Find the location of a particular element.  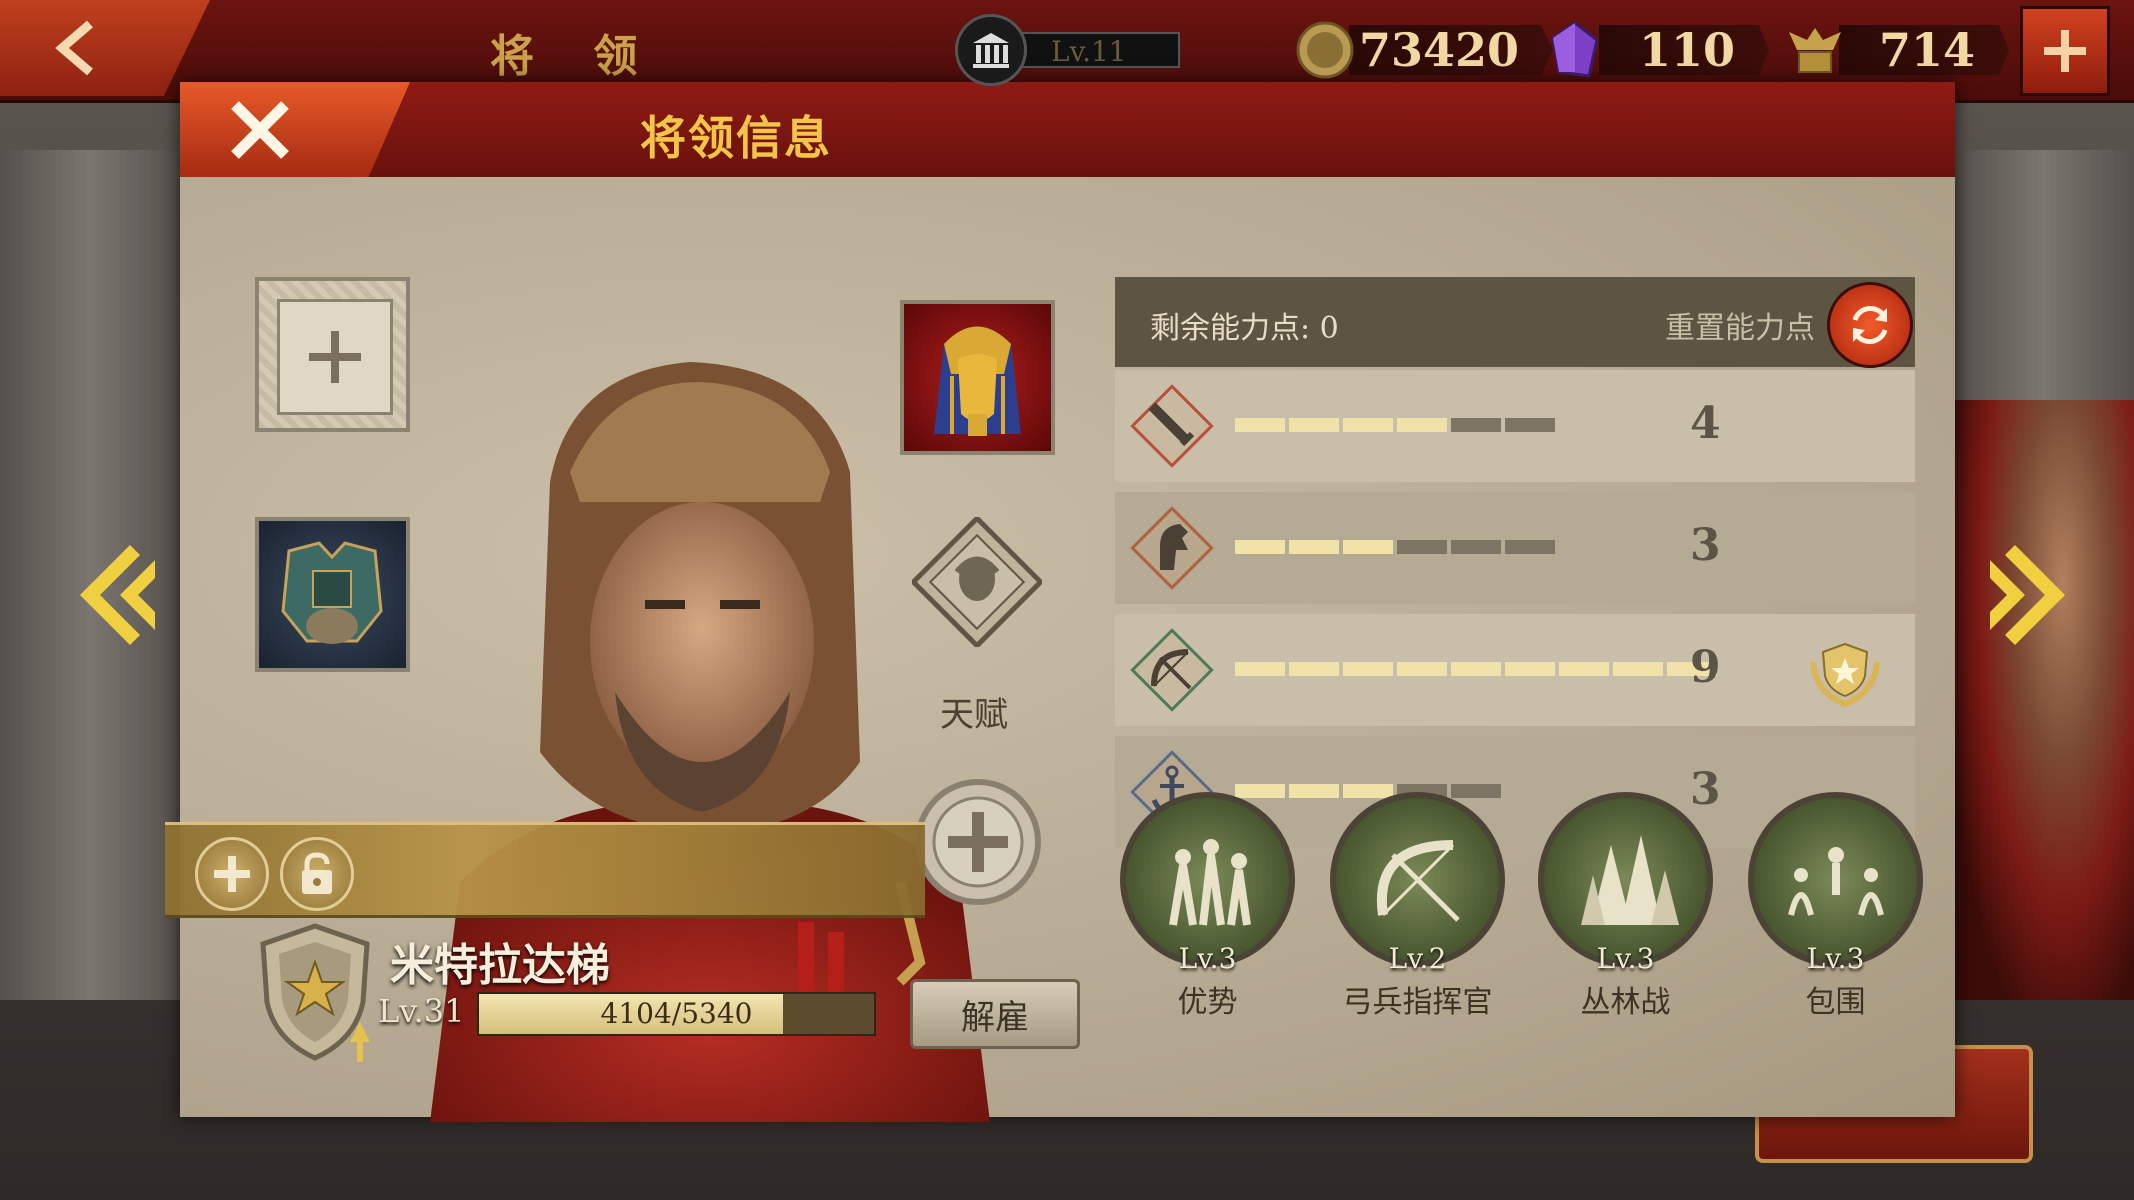

skill-name: 丛林战 is located at coordinates (1625, 1002).